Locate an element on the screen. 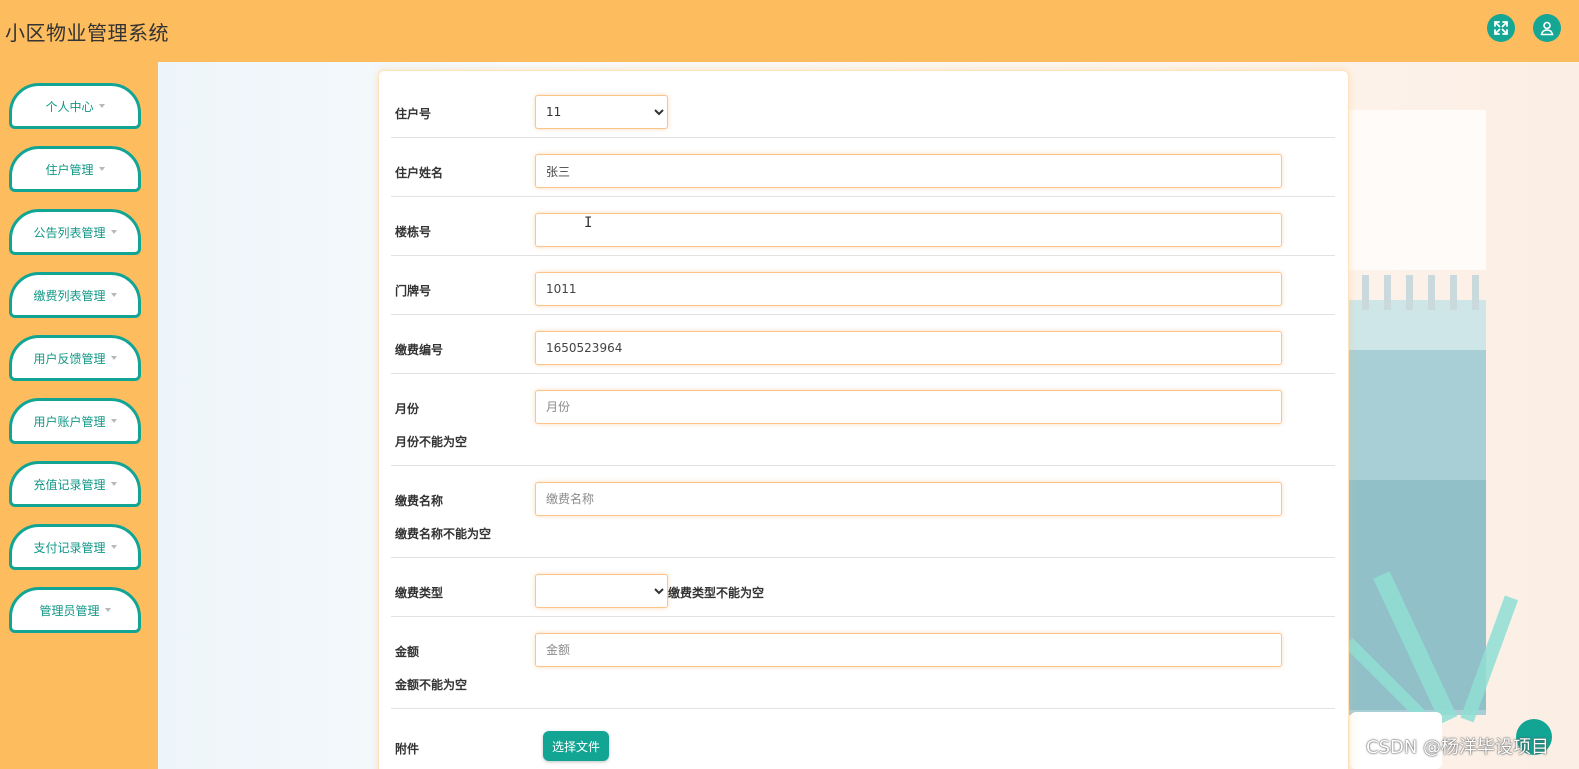  sidebar-item-label: 公告列表管理 is located at coordinates (69, 232).